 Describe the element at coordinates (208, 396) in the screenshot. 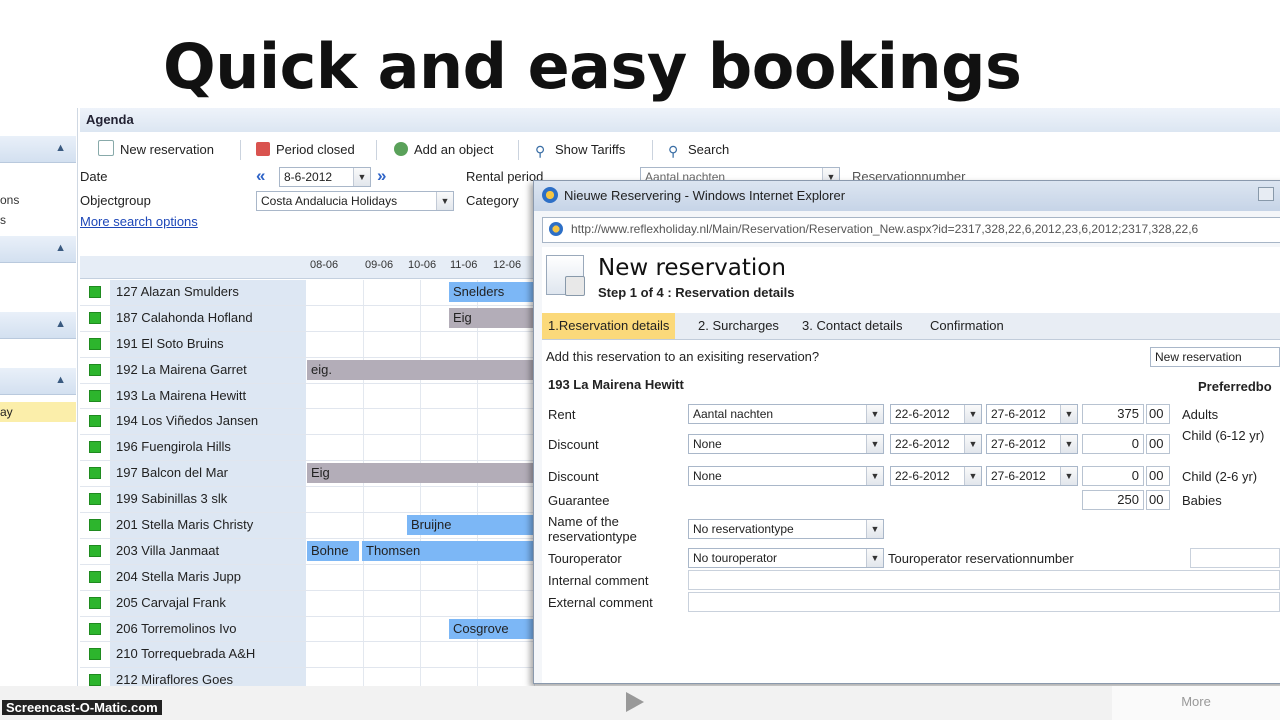

I see `object-name: 193 La Mairena Hewitt` at that location.